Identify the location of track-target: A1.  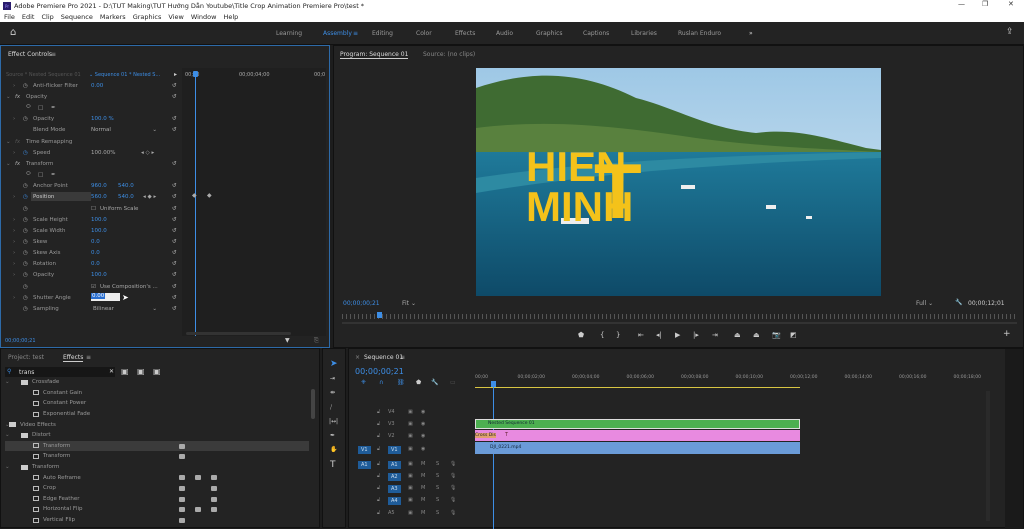
(394, 464).